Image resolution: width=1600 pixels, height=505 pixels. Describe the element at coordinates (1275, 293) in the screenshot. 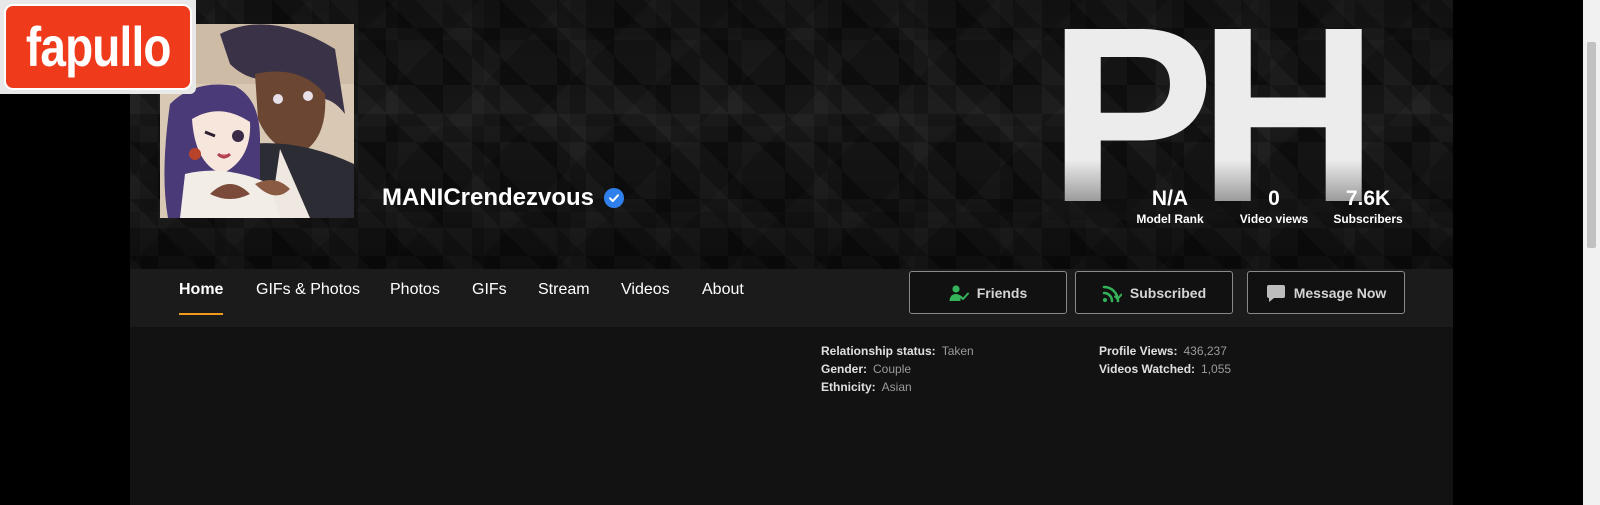

I see `chat-bubble-icon` at that location.